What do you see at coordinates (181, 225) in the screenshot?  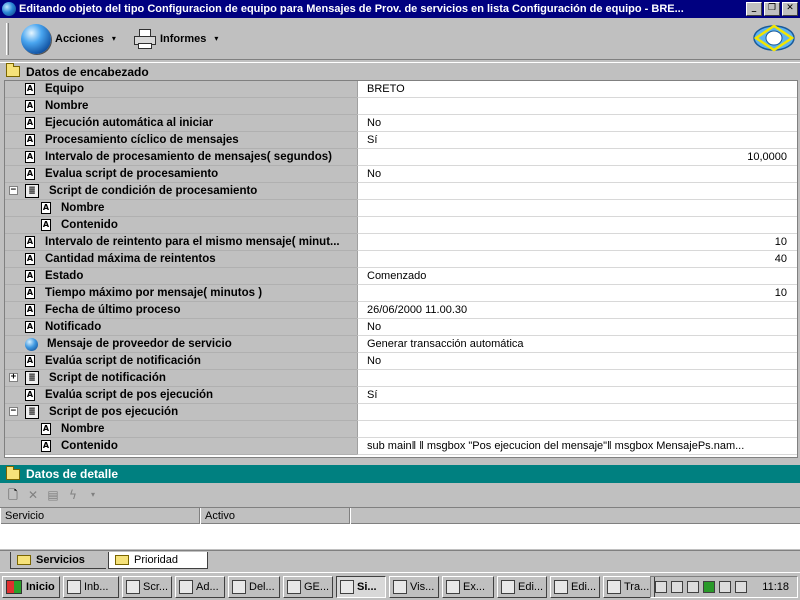 I see `property-name-cell: A Contenido` at bounding box center [181, 225].